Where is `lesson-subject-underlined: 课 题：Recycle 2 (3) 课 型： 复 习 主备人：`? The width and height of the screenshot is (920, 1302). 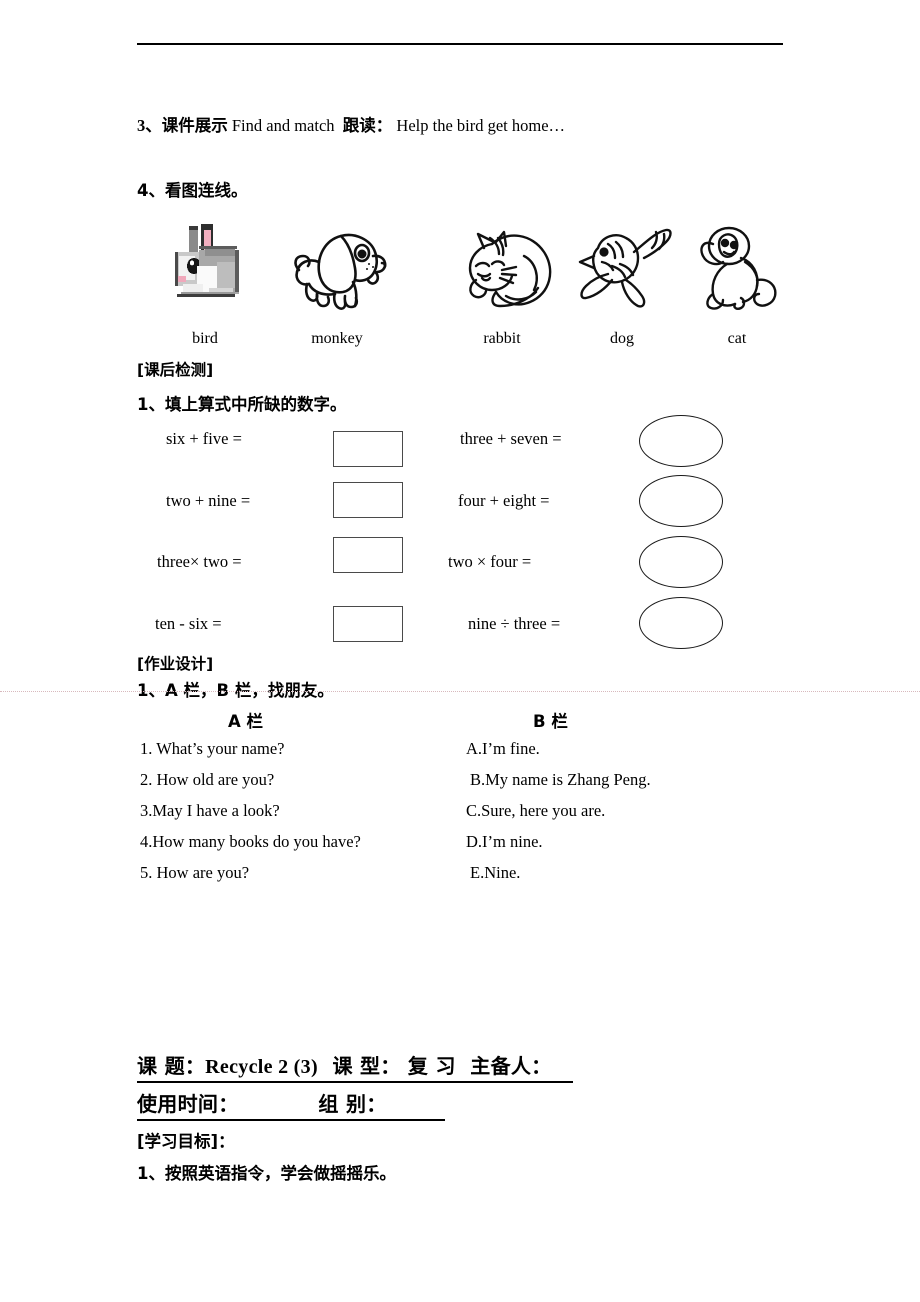
lesson-subject-underlined: 课 题：Recycle 2 (3) 课 型： 复 习 主备人： is located at coordinates (355, 1066).